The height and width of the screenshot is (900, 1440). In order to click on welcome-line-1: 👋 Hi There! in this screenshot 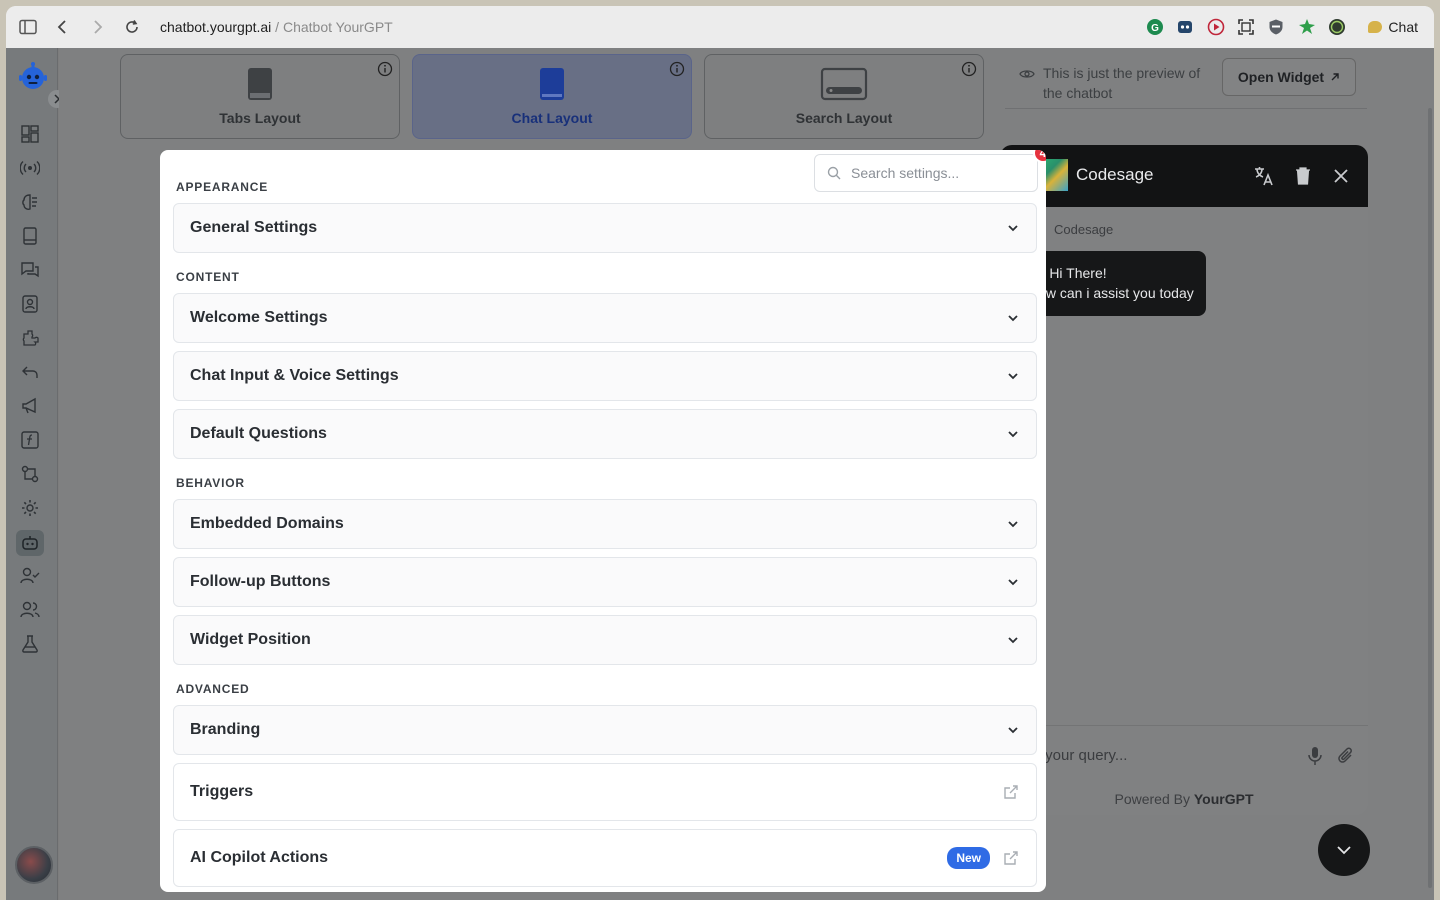, I will do `click(1067, 273)`.